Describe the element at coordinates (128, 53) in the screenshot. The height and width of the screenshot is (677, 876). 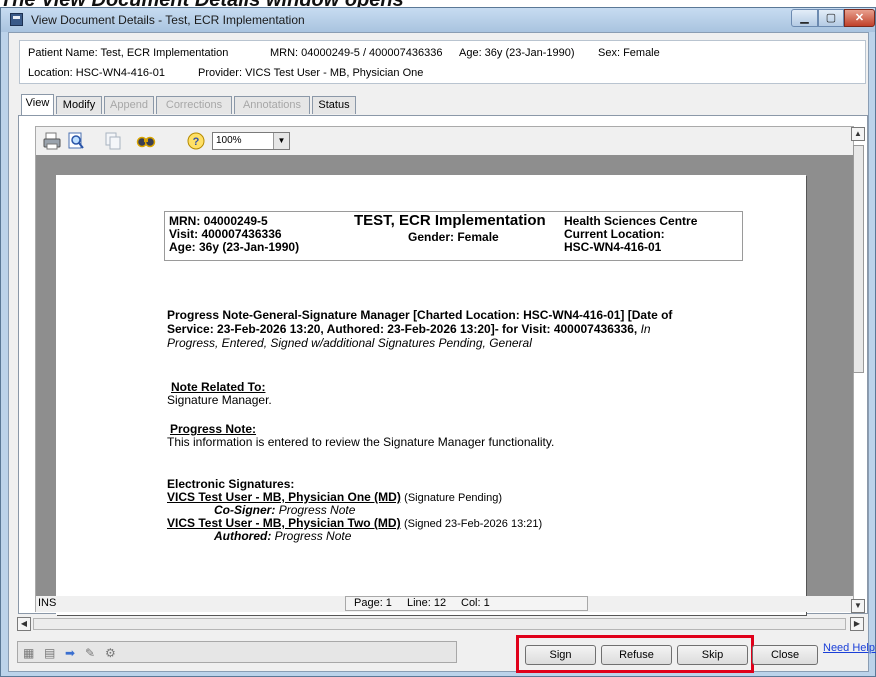
I see `patient-name: Patient Name: Test, ECR Implementation` at that location.